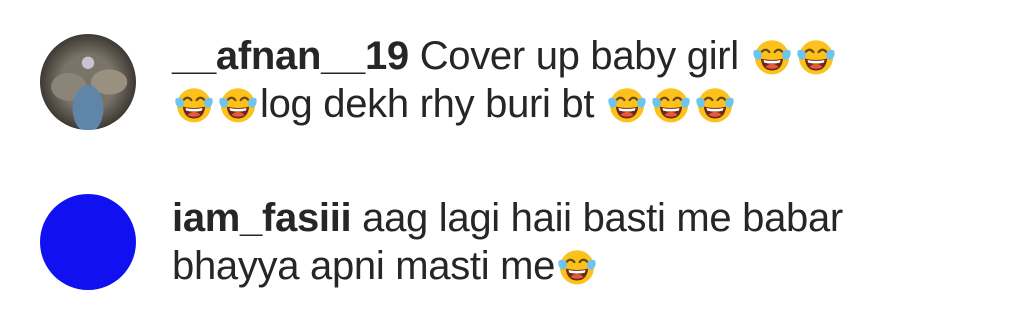  What do you see at coordinates (602, 218) in the screenshot?
I see `comment-body-text: aag lagi haii basti me babar` at bounding box center [602, 218].